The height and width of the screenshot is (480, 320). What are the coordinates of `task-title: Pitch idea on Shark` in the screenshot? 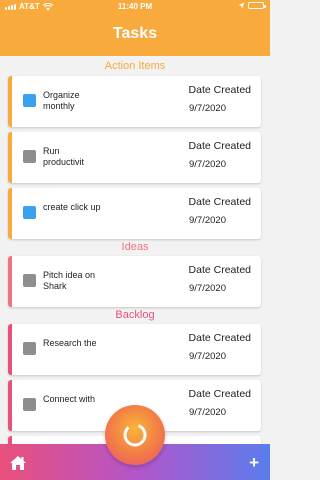 It's located at (69, 280).